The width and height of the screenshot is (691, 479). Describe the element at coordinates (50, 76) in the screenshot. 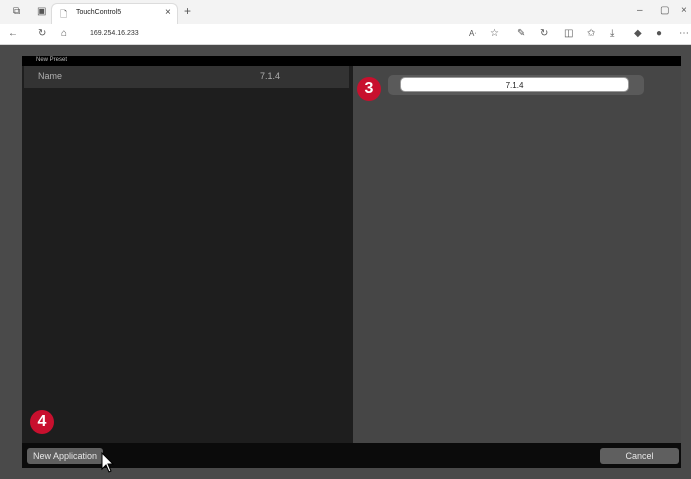

I see `name-row-label: Name` at that location.